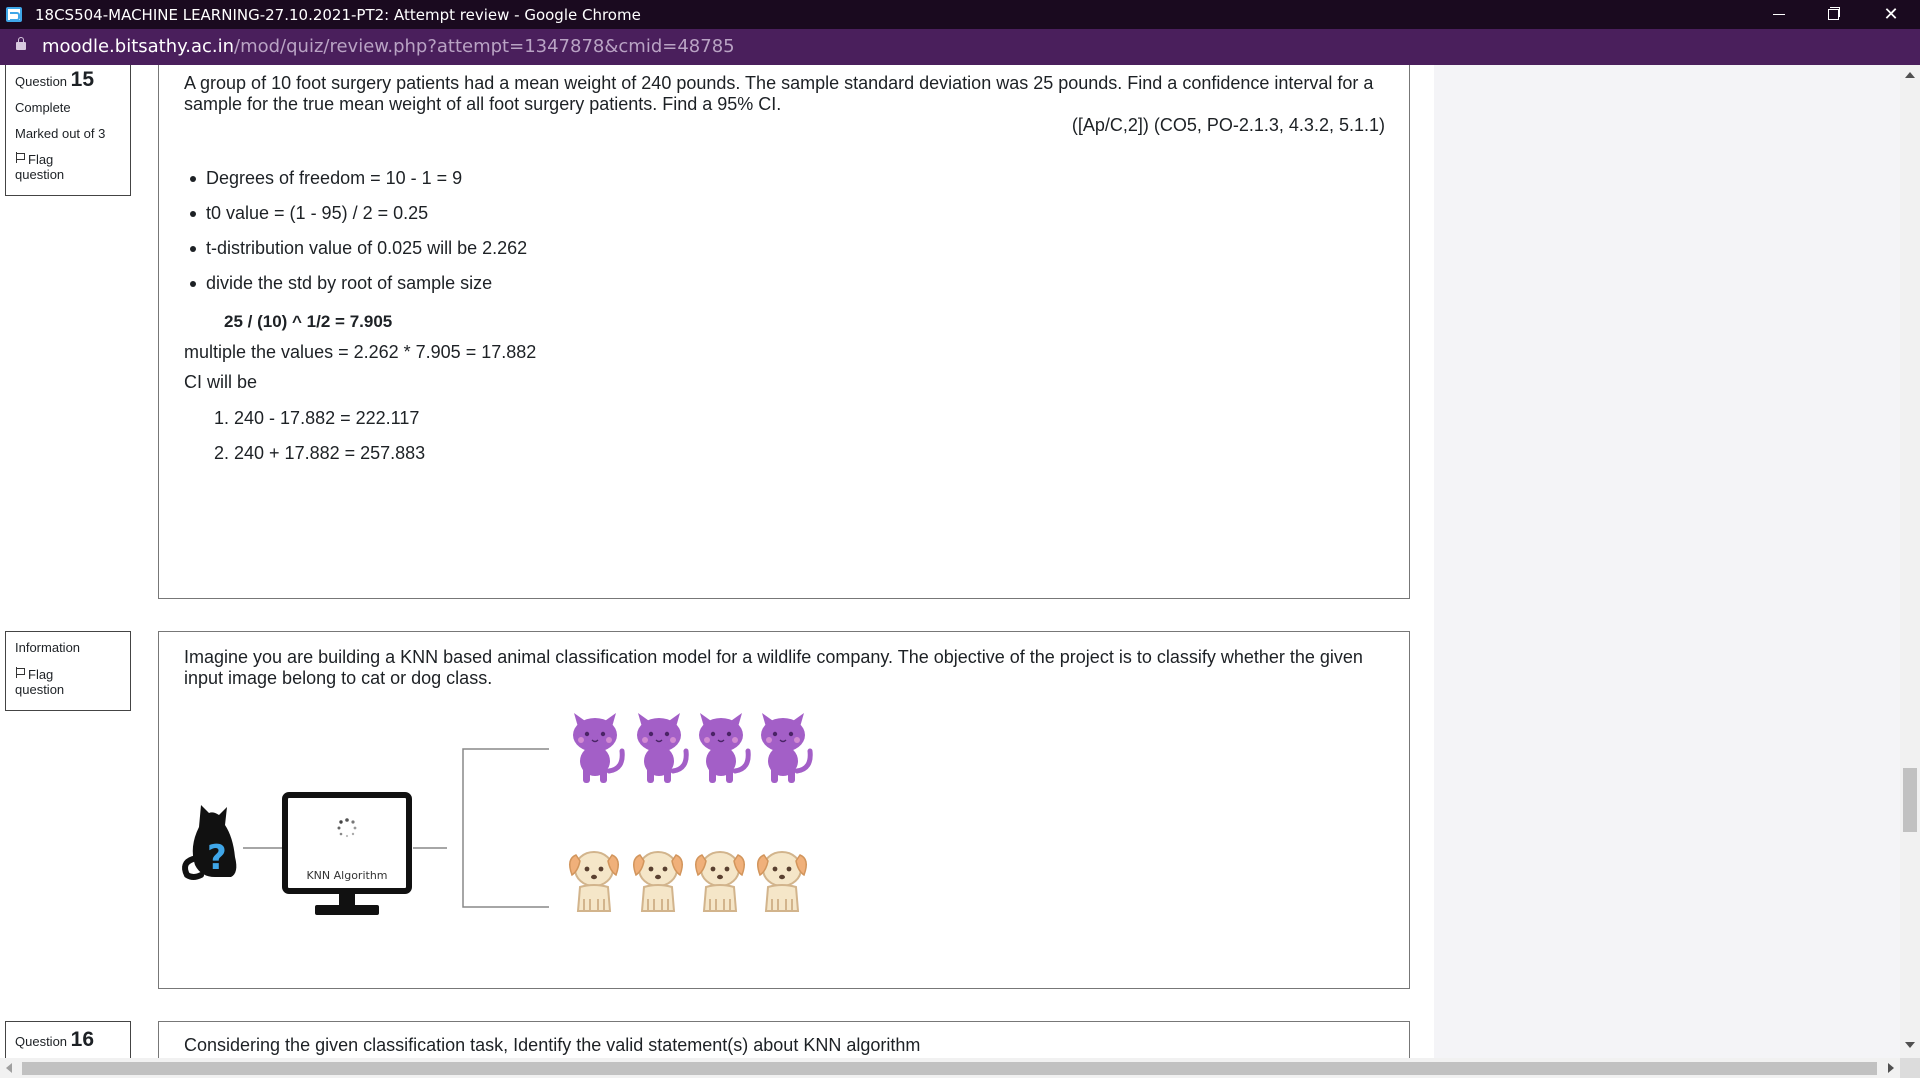  Describe the element at coordinates (9, 1068) in the screenshot. I see `scroll-left-icon` at that location.